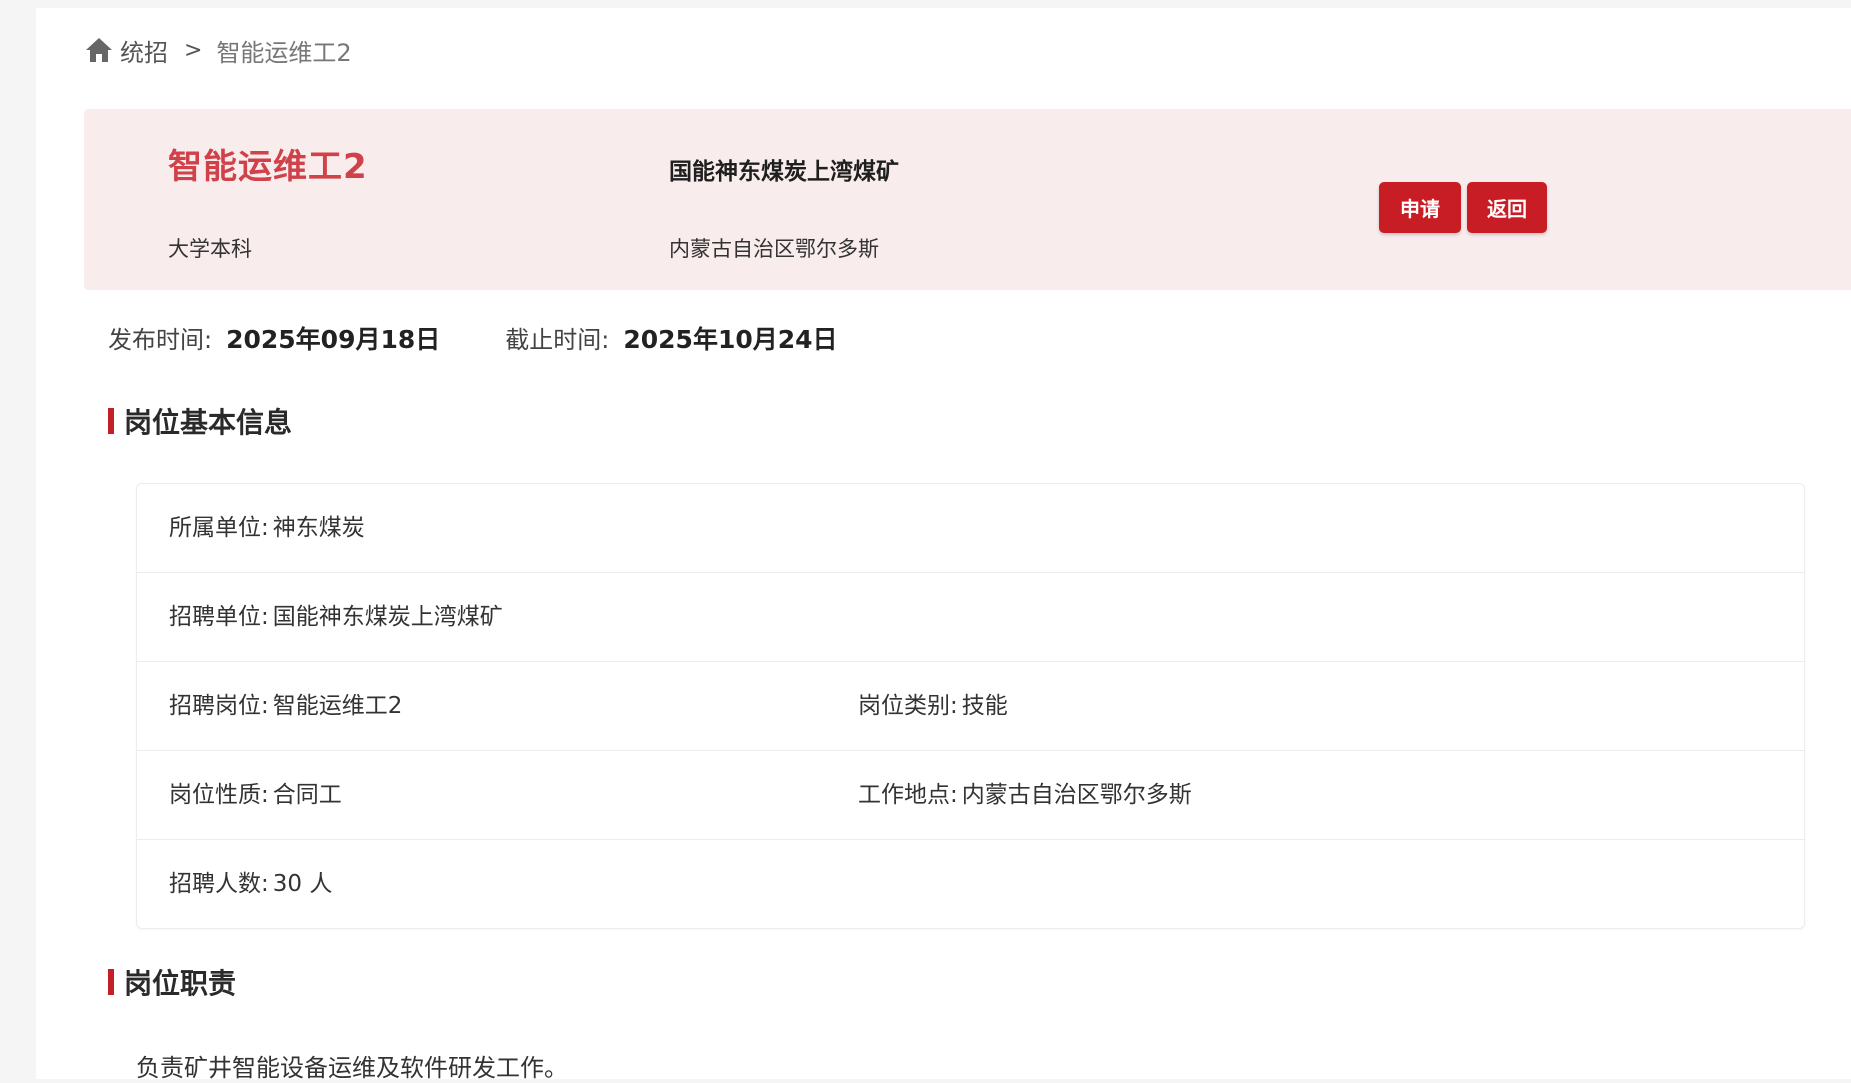 This screenshot has height=1083, width=1851. Describe the element at coordinates (302, 884) in the screenshot. I see `info-value: 30 人` at that location.